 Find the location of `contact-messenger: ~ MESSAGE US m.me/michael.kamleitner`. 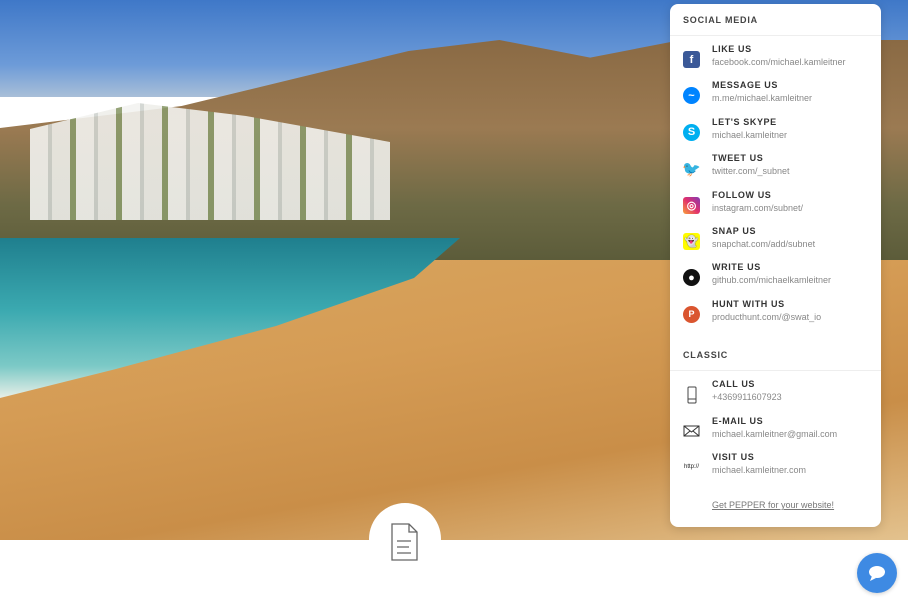

contact-messenger: ~ MESSAGE US m.me/michael.kamleitner is located at coordinates (775, 98).